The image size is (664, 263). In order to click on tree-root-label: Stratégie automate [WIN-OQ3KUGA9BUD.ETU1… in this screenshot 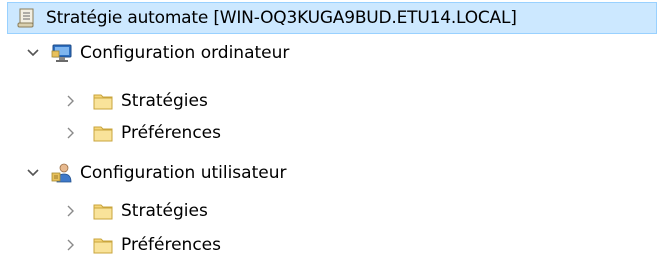, I will do `click(281, 18)`.